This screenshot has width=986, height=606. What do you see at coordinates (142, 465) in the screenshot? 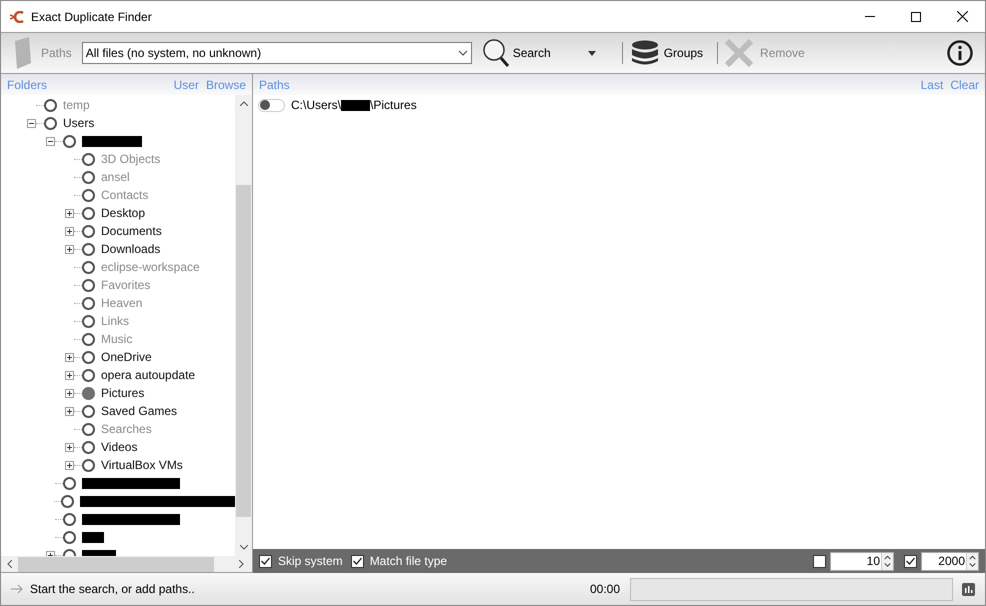
I see `folder-name: VirtualBox VMs` at bounding box center [142, 465].